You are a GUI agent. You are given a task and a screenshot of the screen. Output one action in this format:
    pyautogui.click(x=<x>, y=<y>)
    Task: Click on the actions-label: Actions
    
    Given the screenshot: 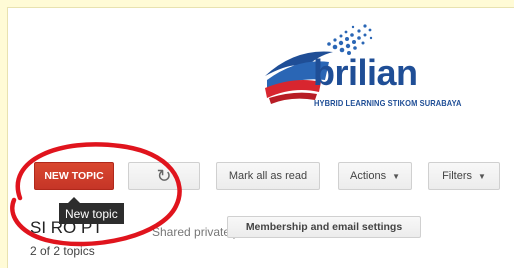 What is the action you would take?
    pyautogui.click(x=368, y=176)
    